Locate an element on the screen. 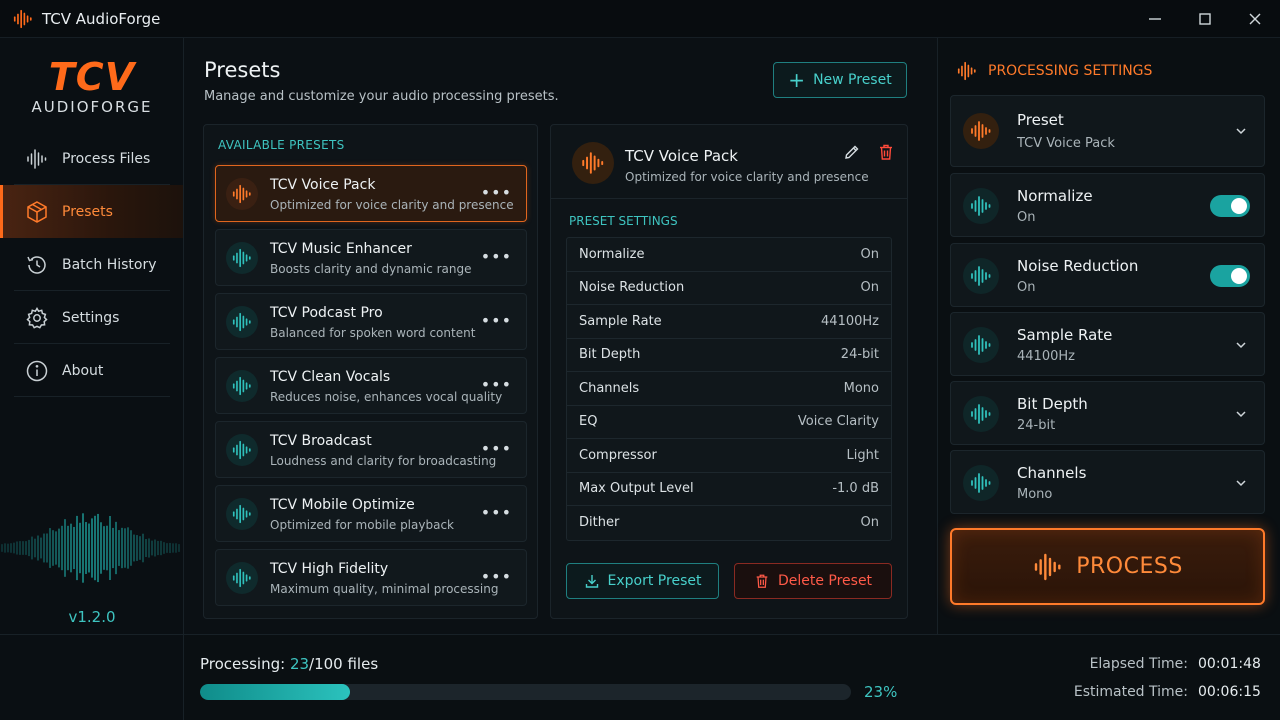 The height and width of the screenshot is (720, 1280). edit-icon is located at coordinates (852, 152).